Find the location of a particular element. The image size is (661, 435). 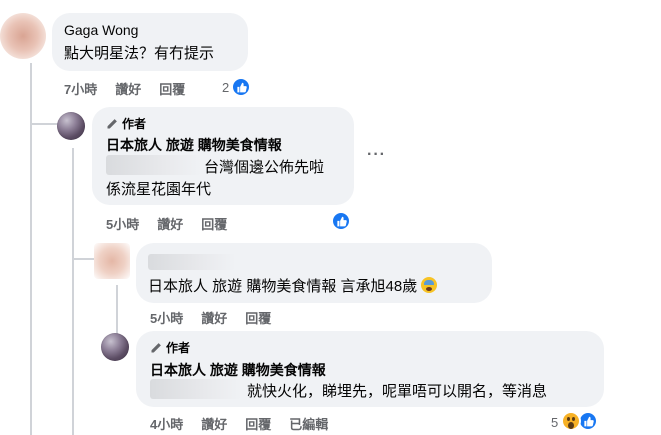

commenter-name: Gaga Wong is located at coordinates (101, 30).